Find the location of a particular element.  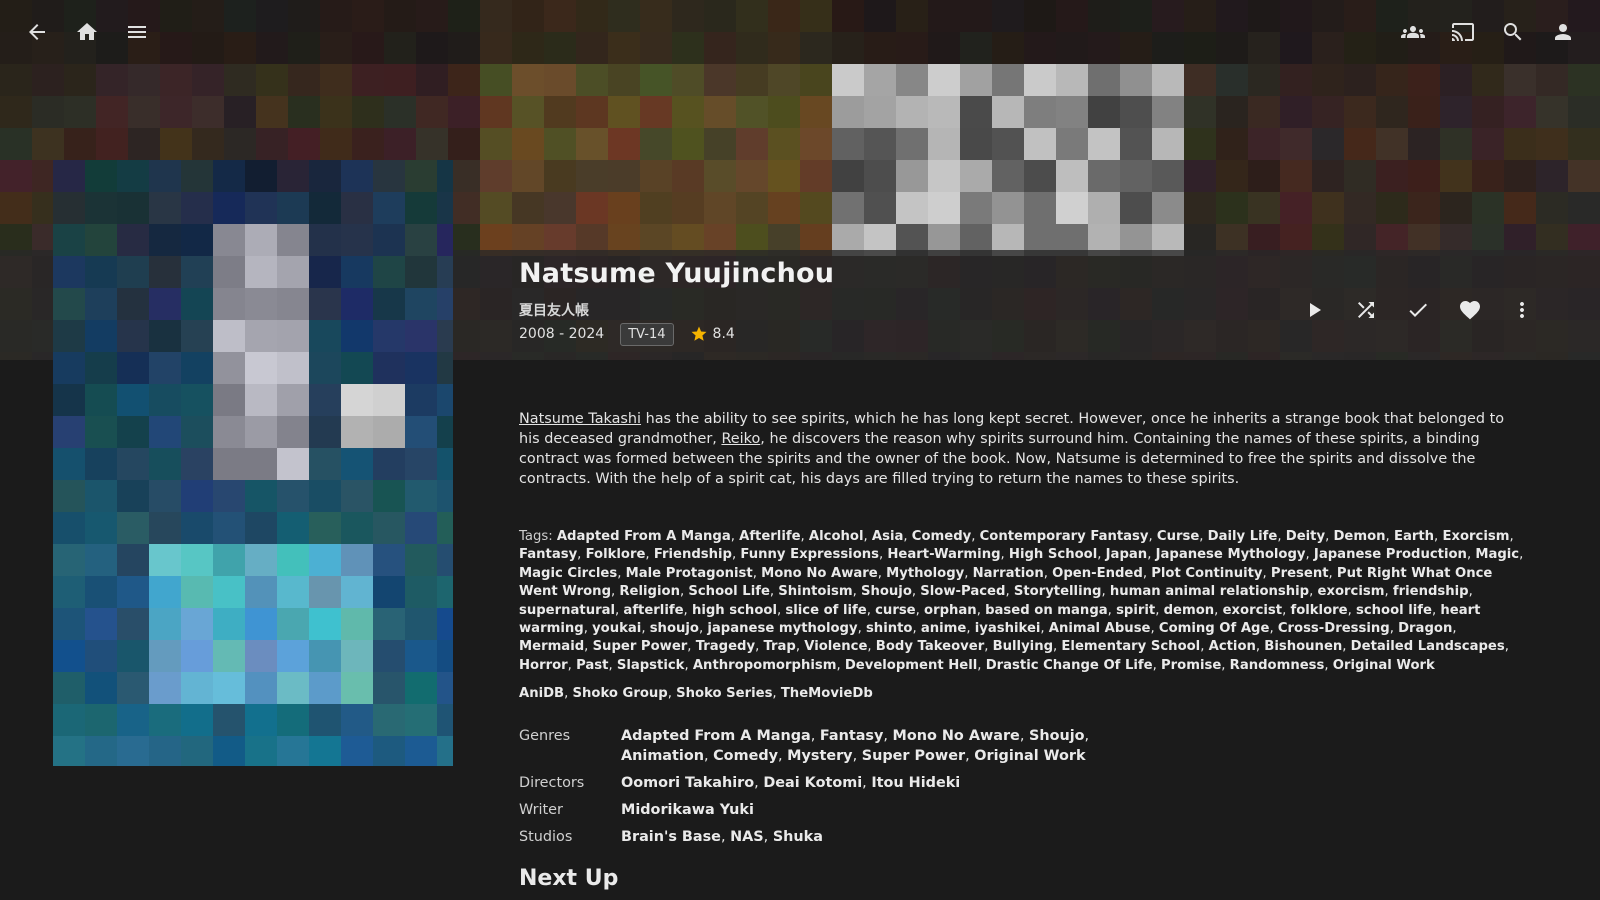

tag-link: School Life is located at coordinates (729, 591).